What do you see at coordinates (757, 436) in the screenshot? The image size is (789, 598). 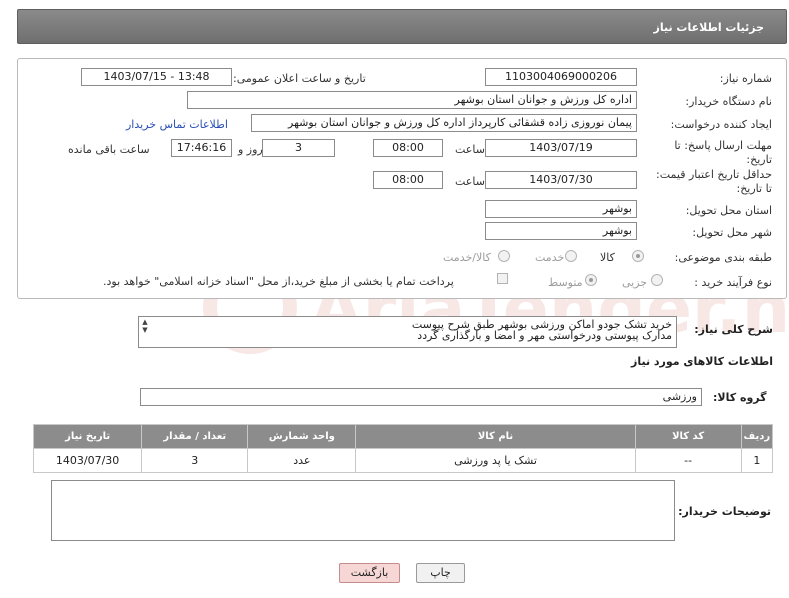 I see `col-row: ردیف` at bounding box center [757, 436].